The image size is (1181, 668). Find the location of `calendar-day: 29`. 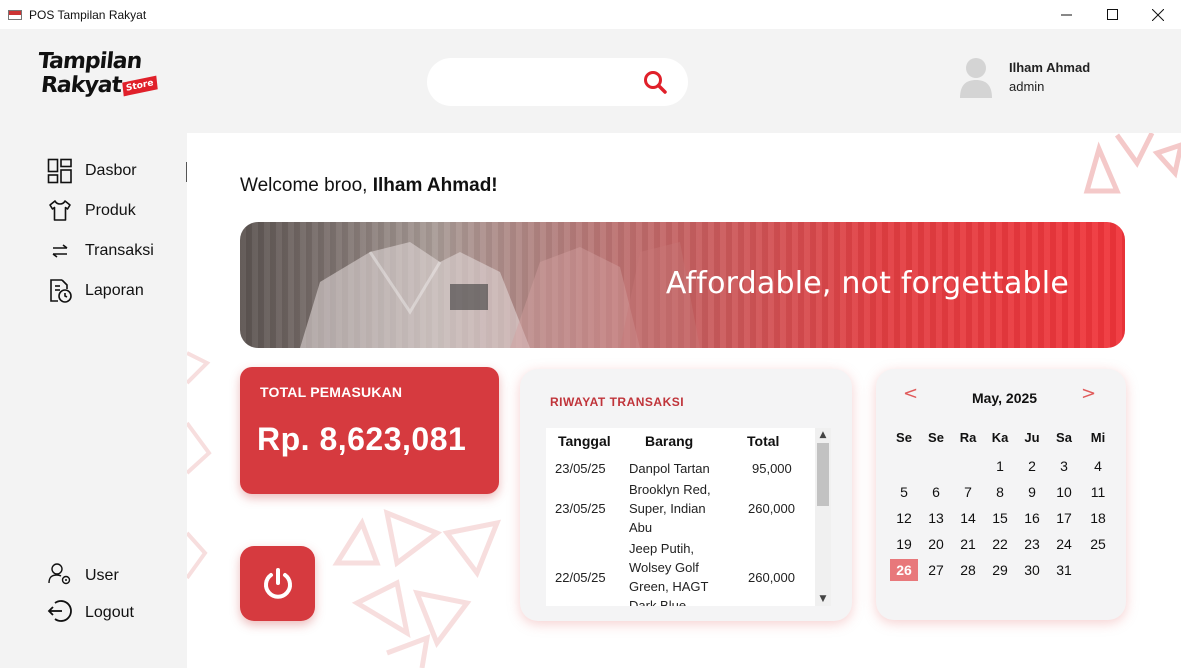

calendar-day: 29 is located at coordinates (1000, 570).